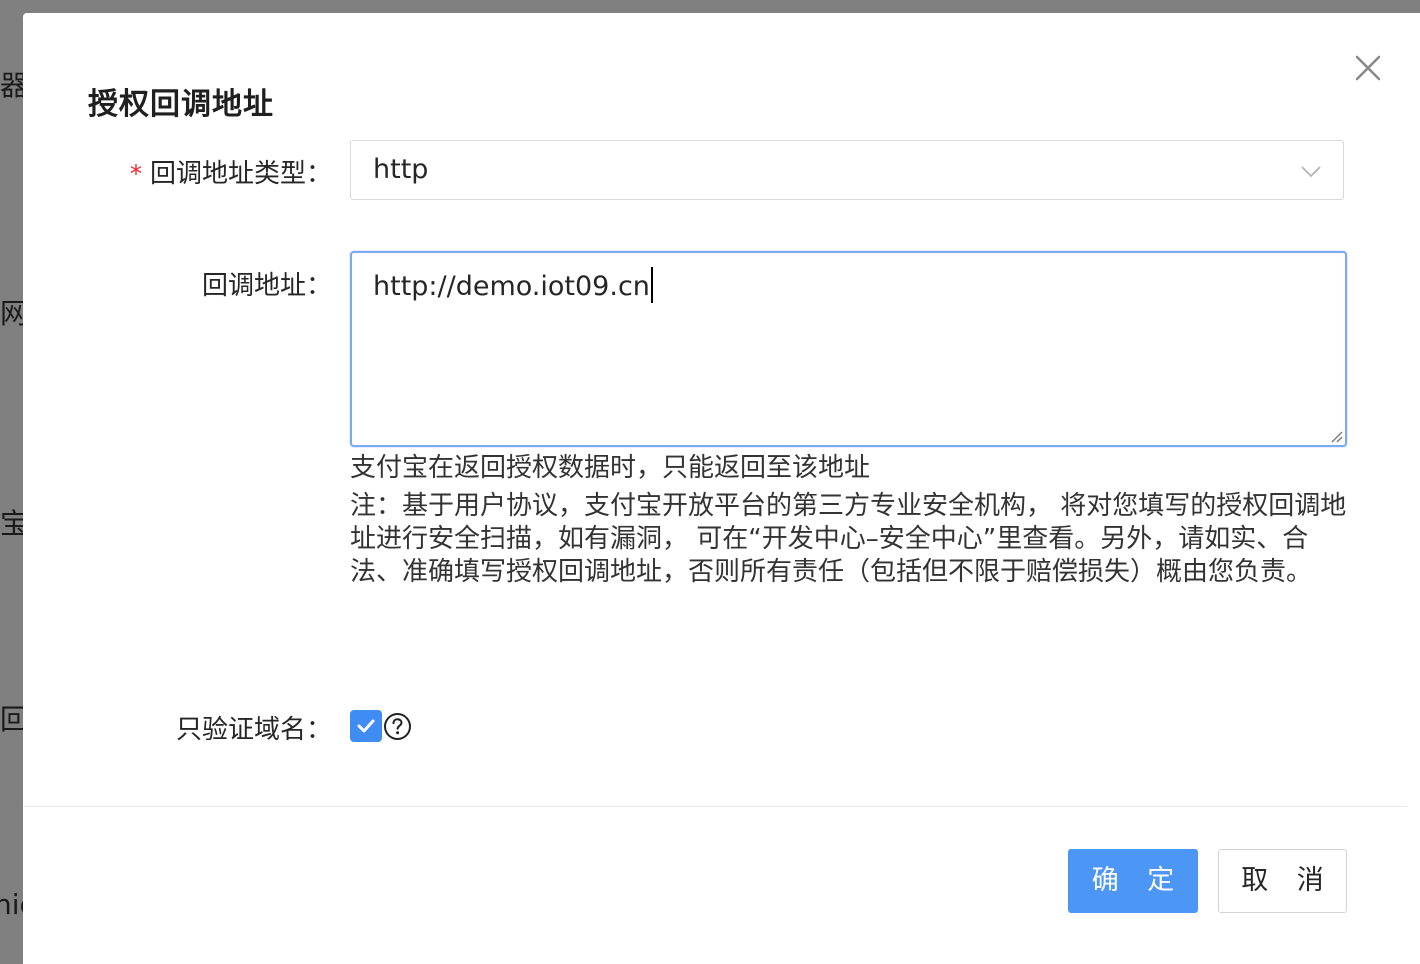 The height and width of the screenshot is (964, 1420). What do you see at coordinates (12, 904) in the screenshot?
I see `background-text: nic` at bounding box center [12, 904].